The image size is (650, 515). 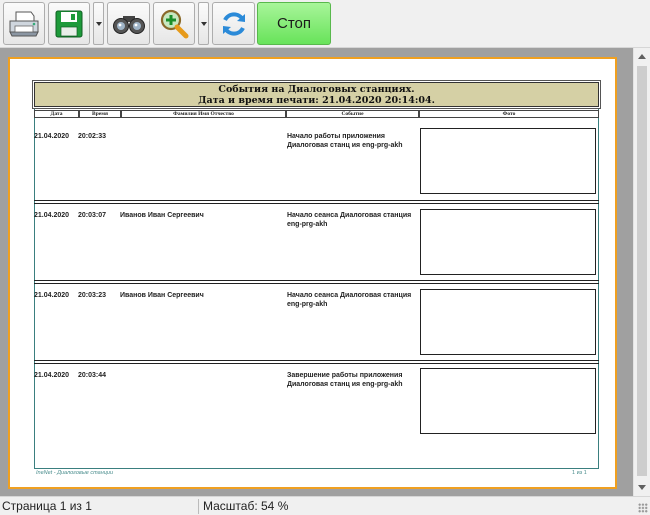 I want to click on find-button, so click(x=128, y=23).